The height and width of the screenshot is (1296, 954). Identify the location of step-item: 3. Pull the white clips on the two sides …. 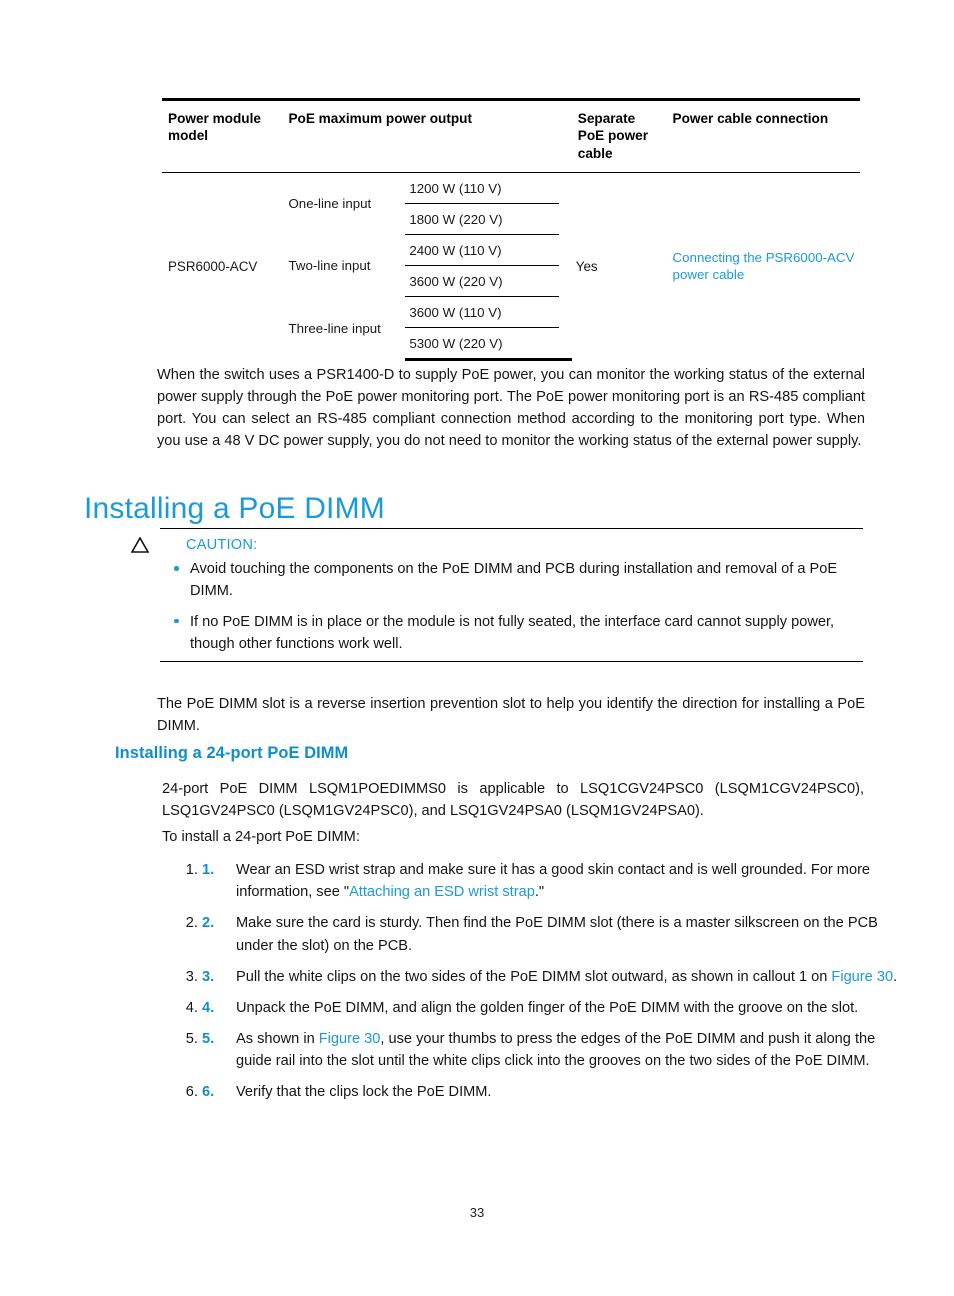
(553, 977).